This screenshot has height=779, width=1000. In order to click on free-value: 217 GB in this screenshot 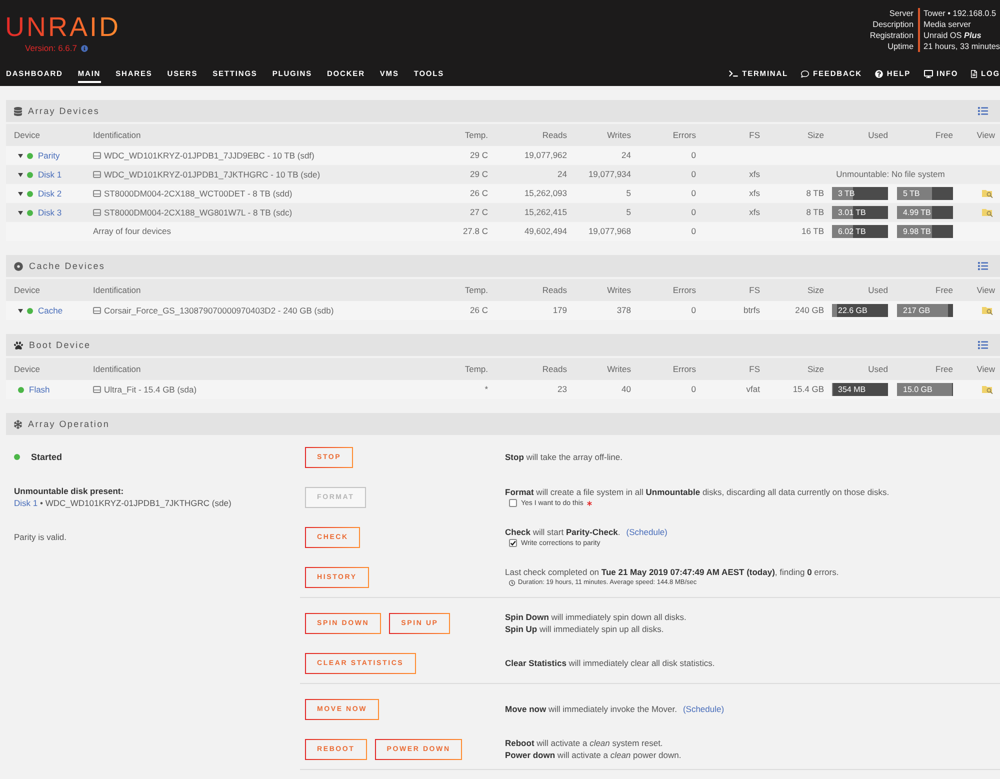, I will do `click(916, 311)`.